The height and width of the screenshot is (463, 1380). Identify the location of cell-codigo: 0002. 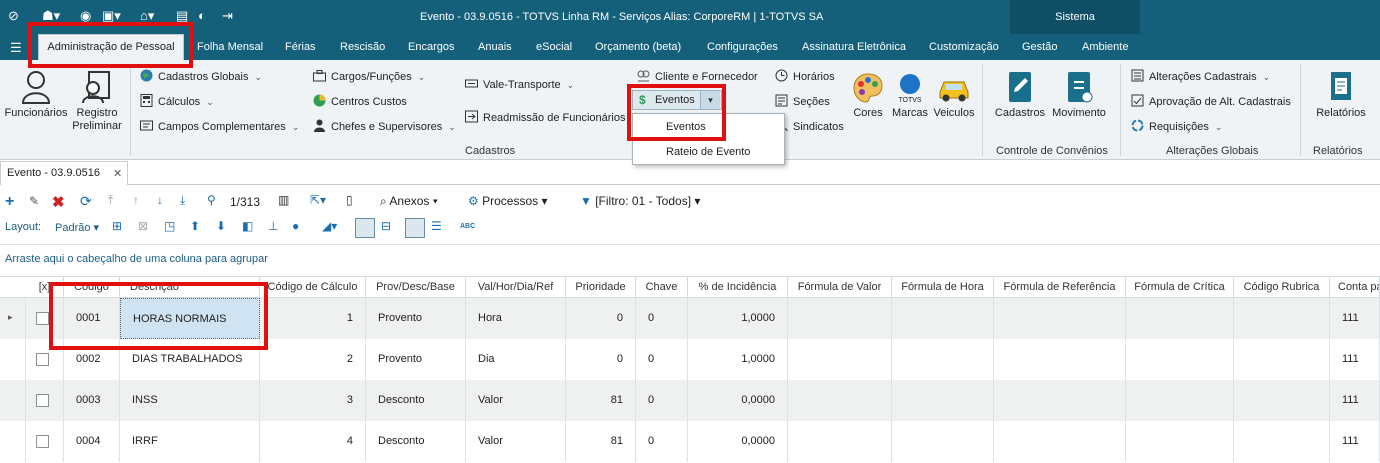
(92, 359).